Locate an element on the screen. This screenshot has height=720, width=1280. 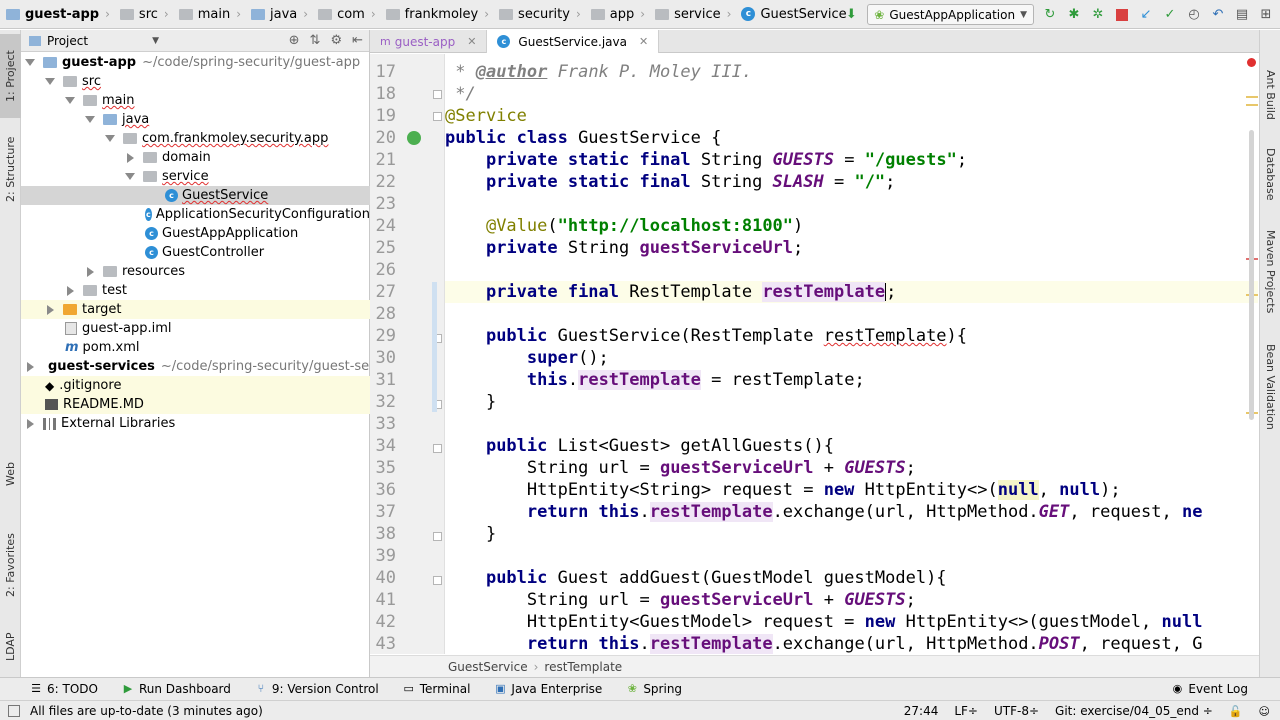
tab-ant-build: Ant Build is located at coordinates (1270, 95).